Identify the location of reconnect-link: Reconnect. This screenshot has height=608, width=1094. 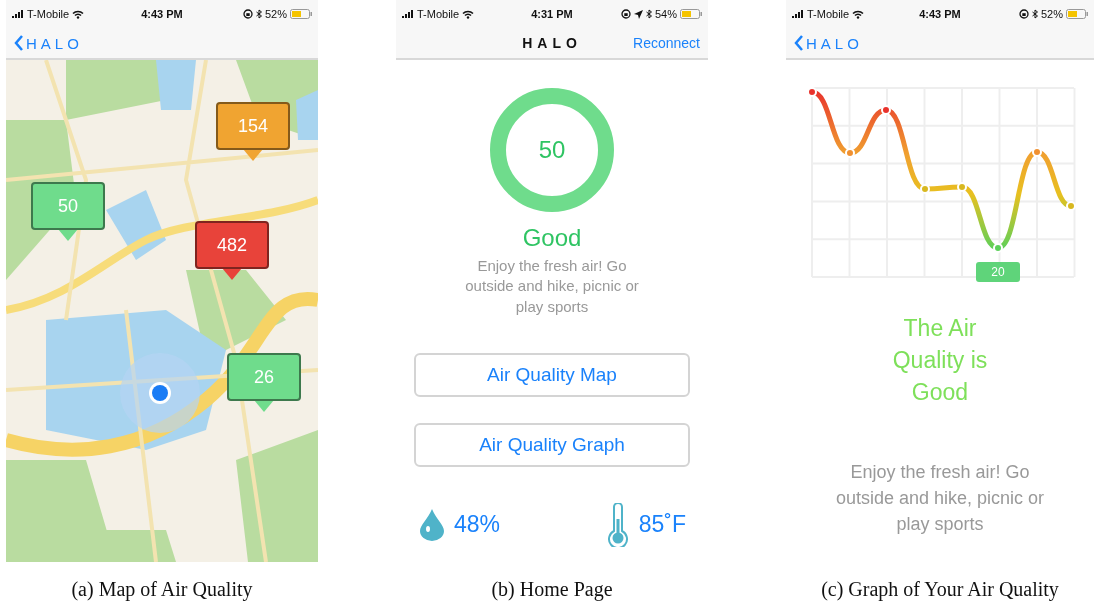
(666, 43).